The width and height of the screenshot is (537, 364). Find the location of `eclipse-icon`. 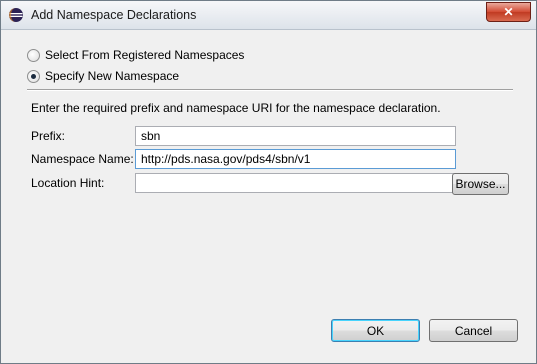

eclipse-icon is located at coordinates (16, 15).